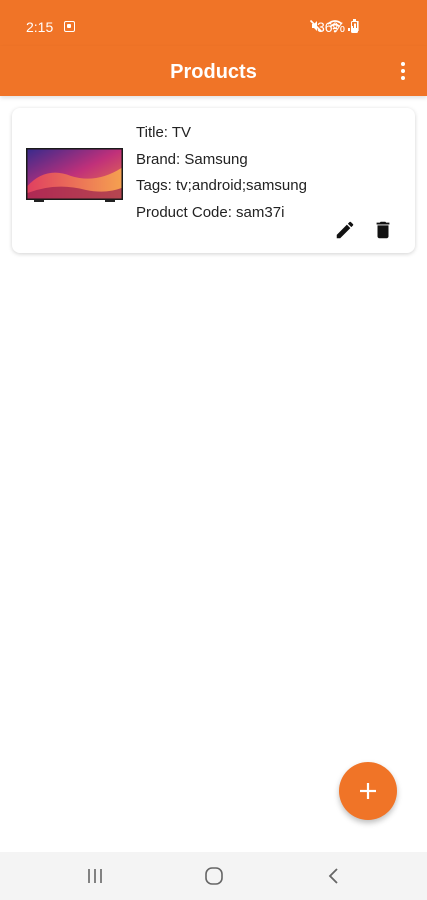 This screenshot has width=427, height=900. What do you see at coordinates (210, 212) in the screenshot?
I see `product-code: Product Code: sam37i` at bounding box center [210, 212].